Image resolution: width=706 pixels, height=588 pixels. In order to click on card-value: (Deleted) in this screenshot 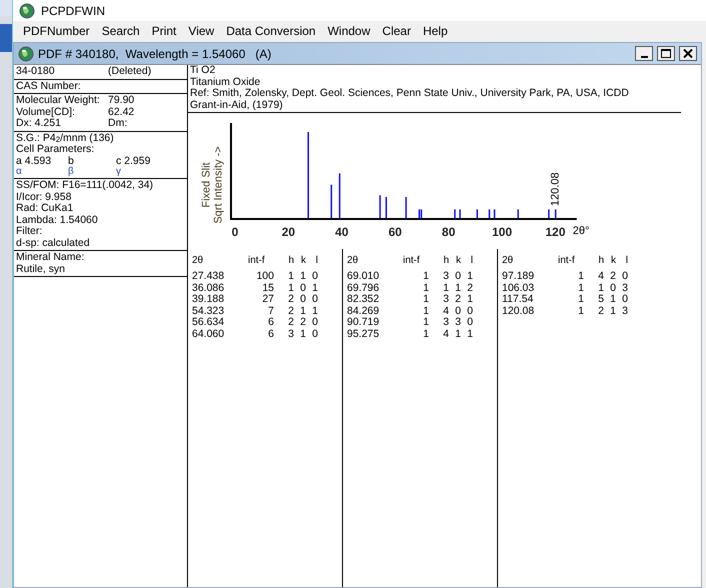, I will do `click(130, 72)`.